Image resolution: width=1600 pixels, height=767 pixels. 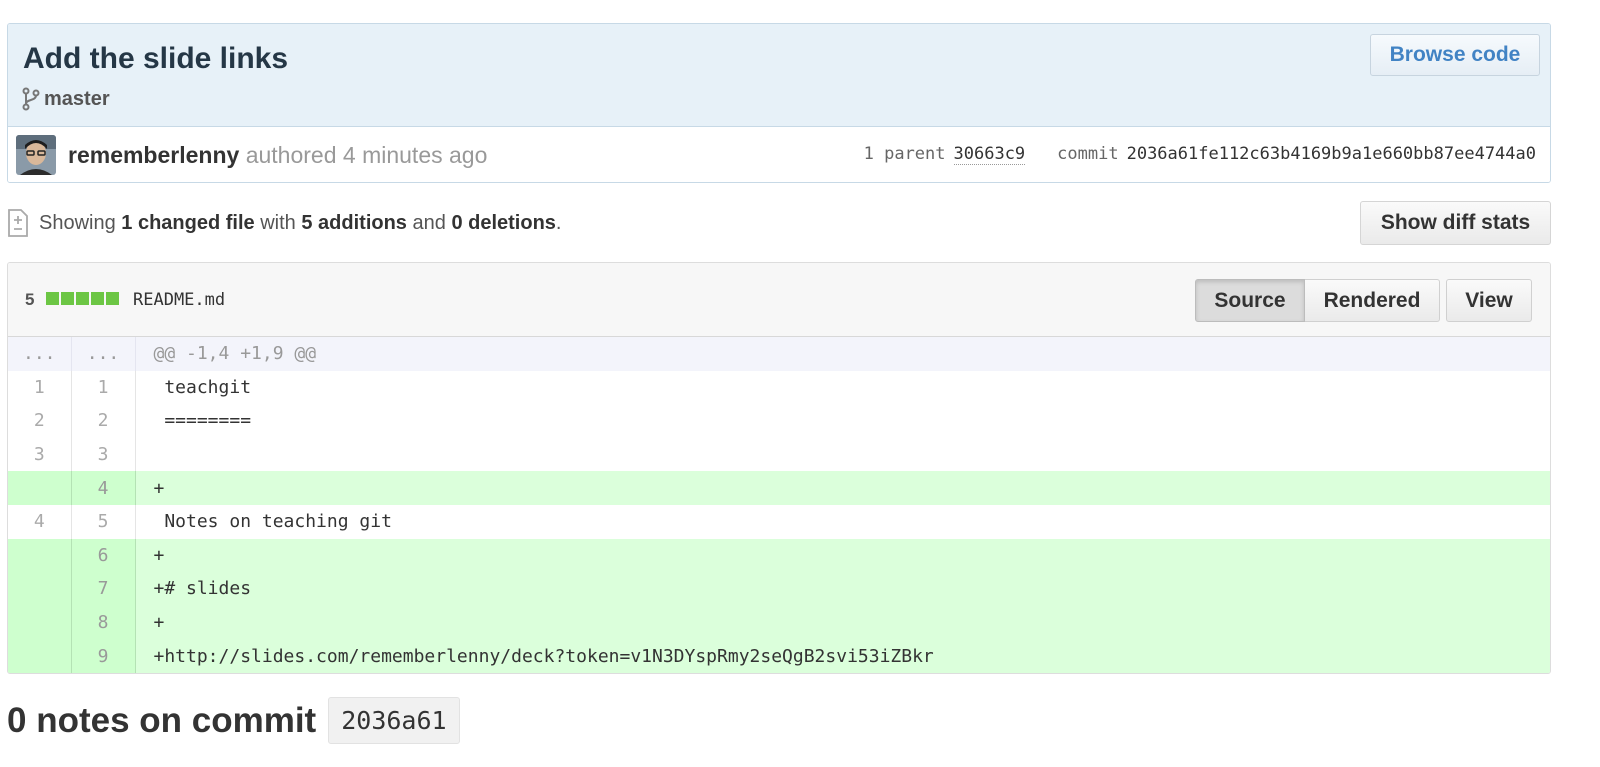 I want to click on branch-name: master, so click(x=77, y=98).